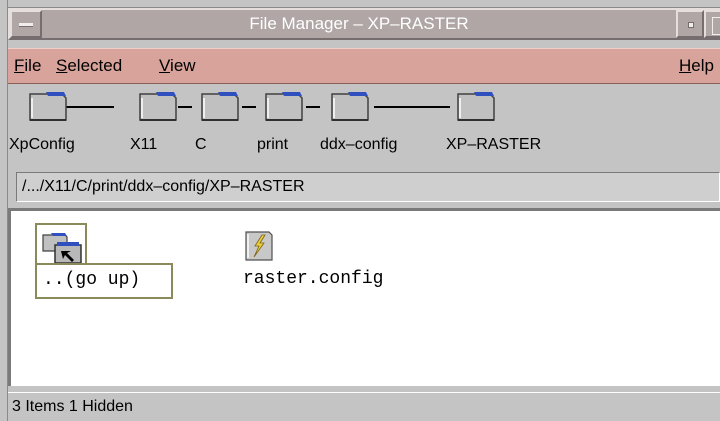  I want to click on maximize-icon, so click(716, 26).